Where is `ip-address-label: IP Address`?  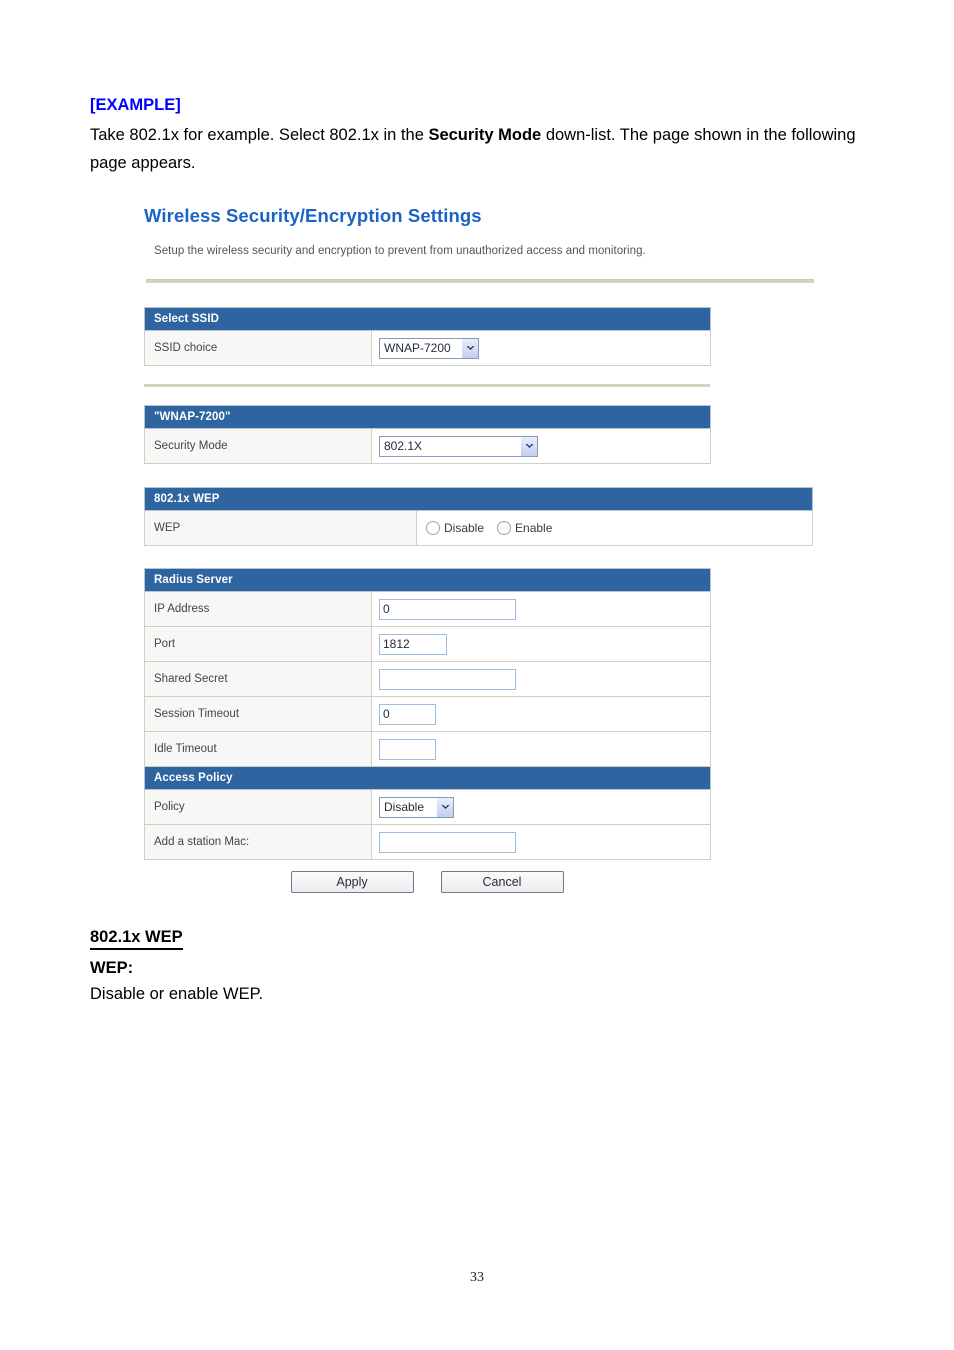 ip-address-label: IP Address is located at coordinates (258, 609).